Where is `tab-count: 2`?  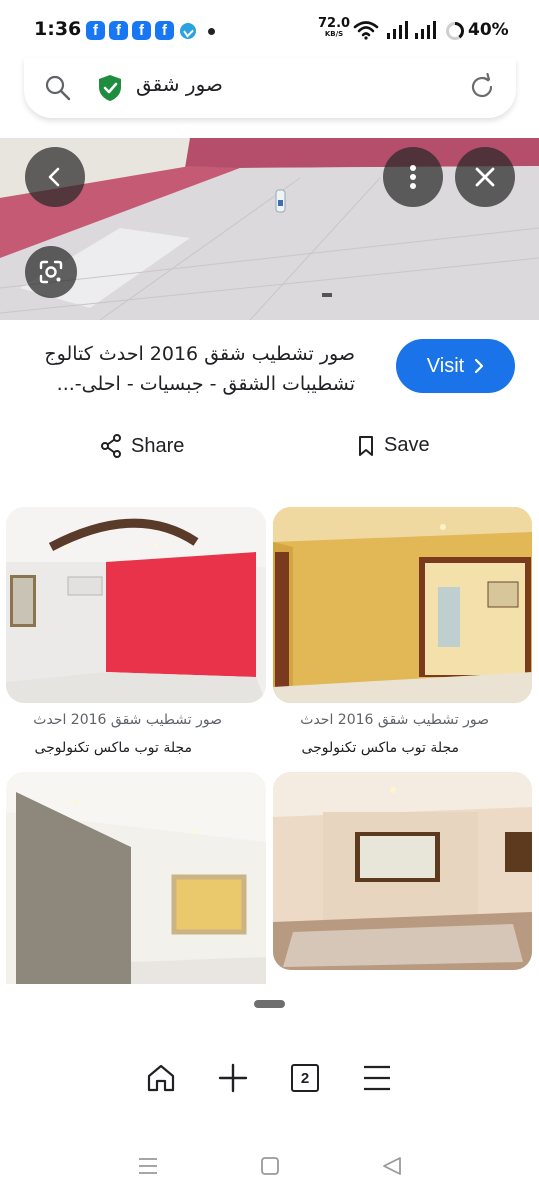
tab-count: 2 is located at coordinates (305, 1078).